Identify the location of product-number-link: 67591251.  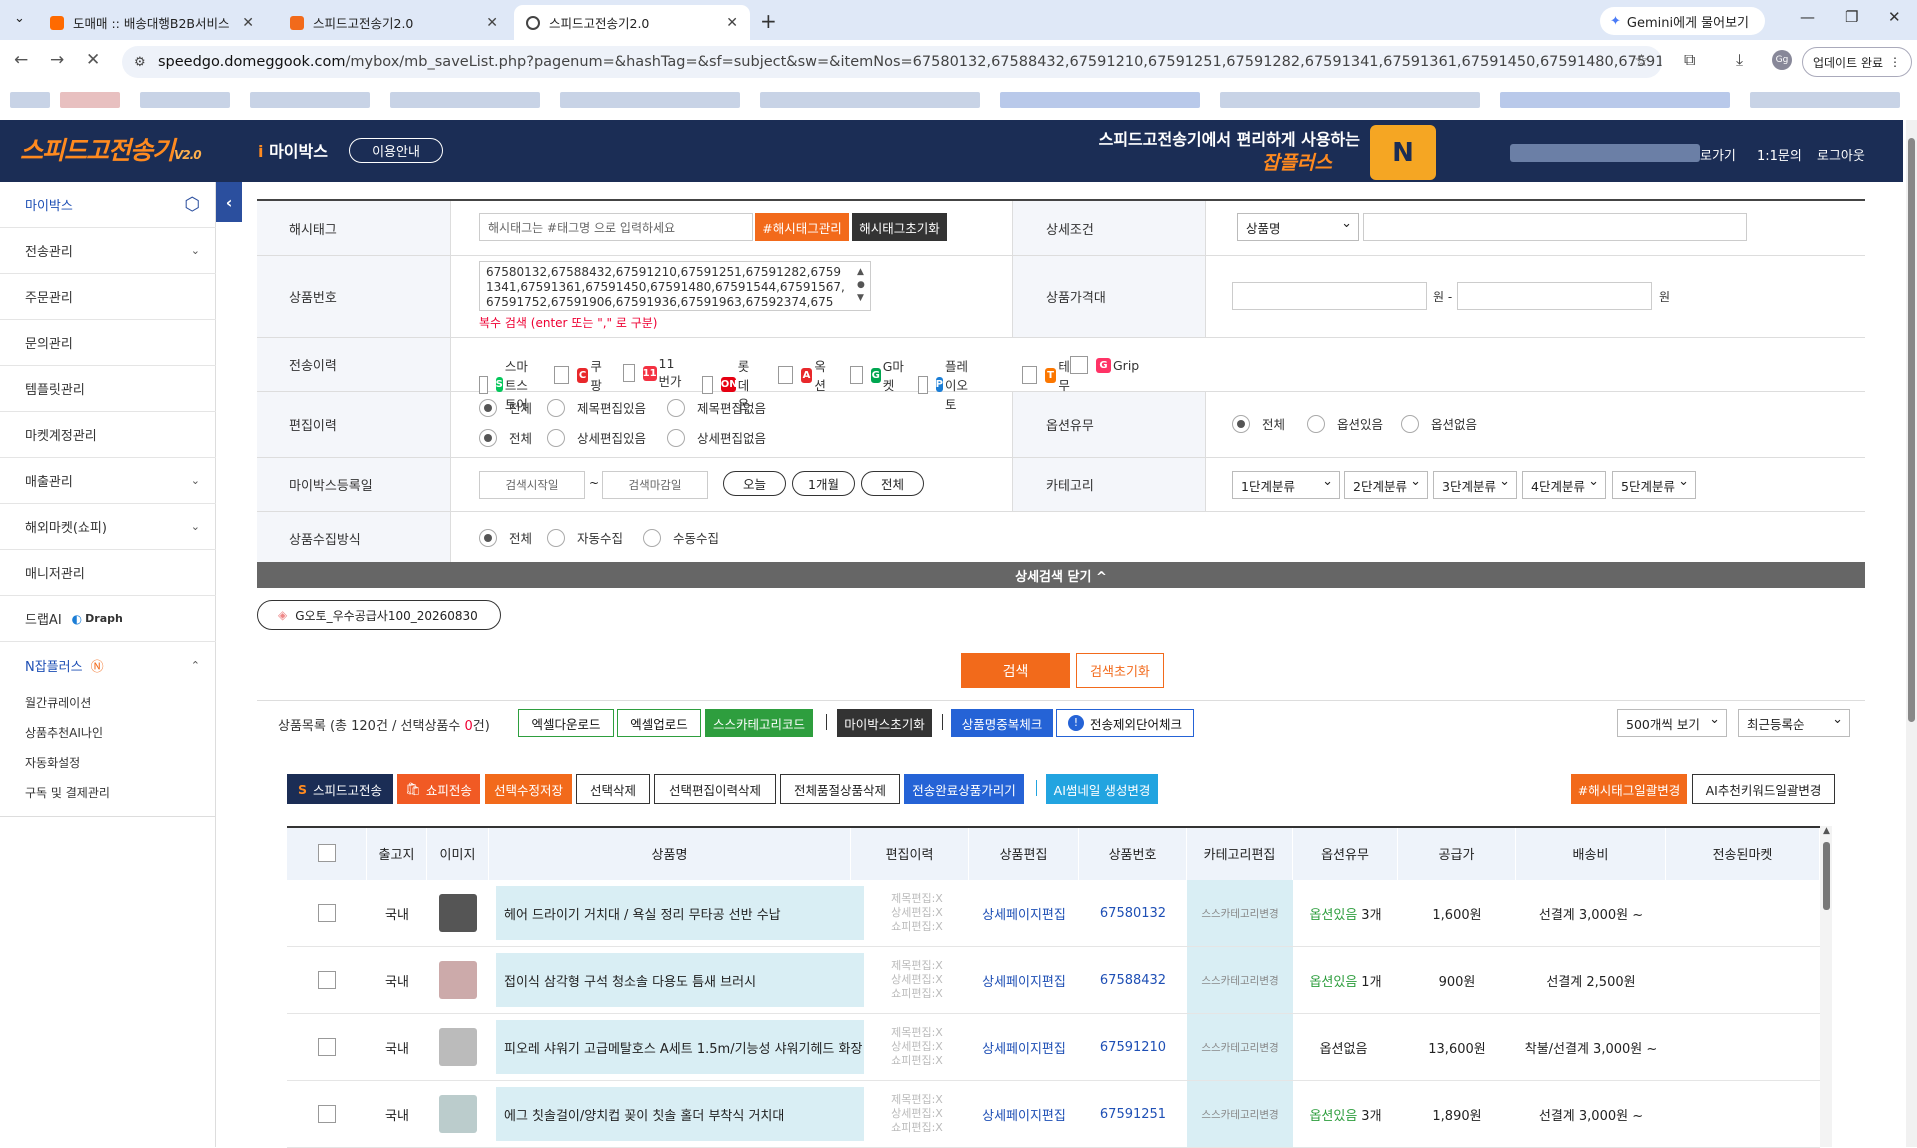
(1133, 1114).